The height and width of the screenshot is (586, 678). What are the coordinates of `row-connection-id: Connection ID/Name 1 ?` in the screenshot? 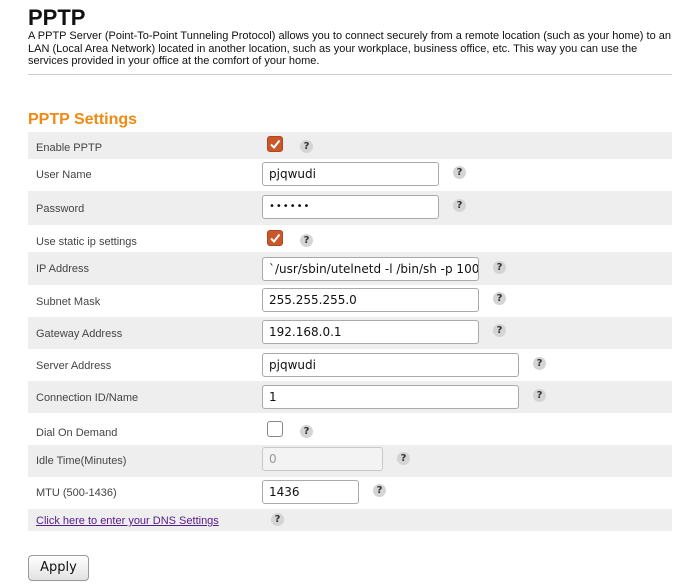 It's located at (350, 397).